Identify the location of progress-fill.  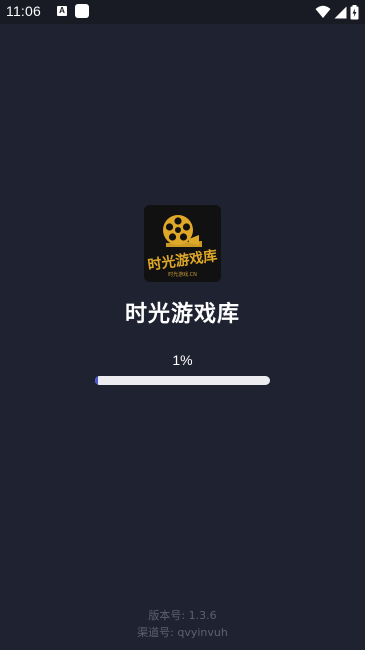
(96, 380).